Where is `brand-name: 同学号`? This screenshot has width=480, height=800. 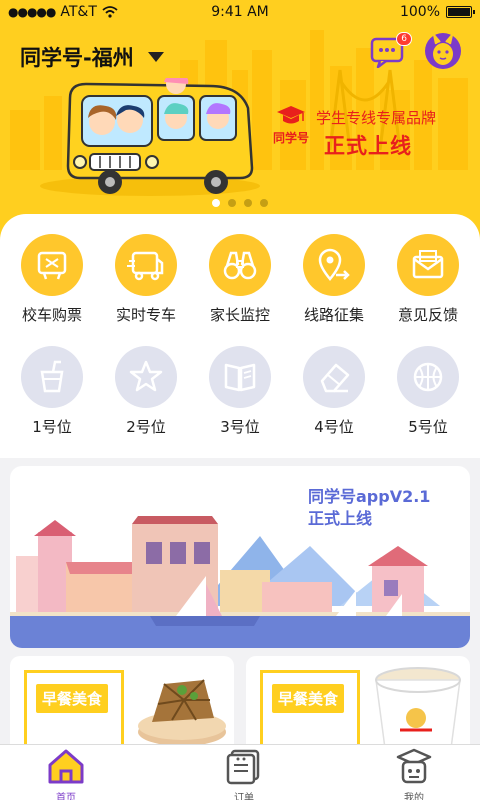 brand-name: 同学号 is located at coordinates (290, 138).